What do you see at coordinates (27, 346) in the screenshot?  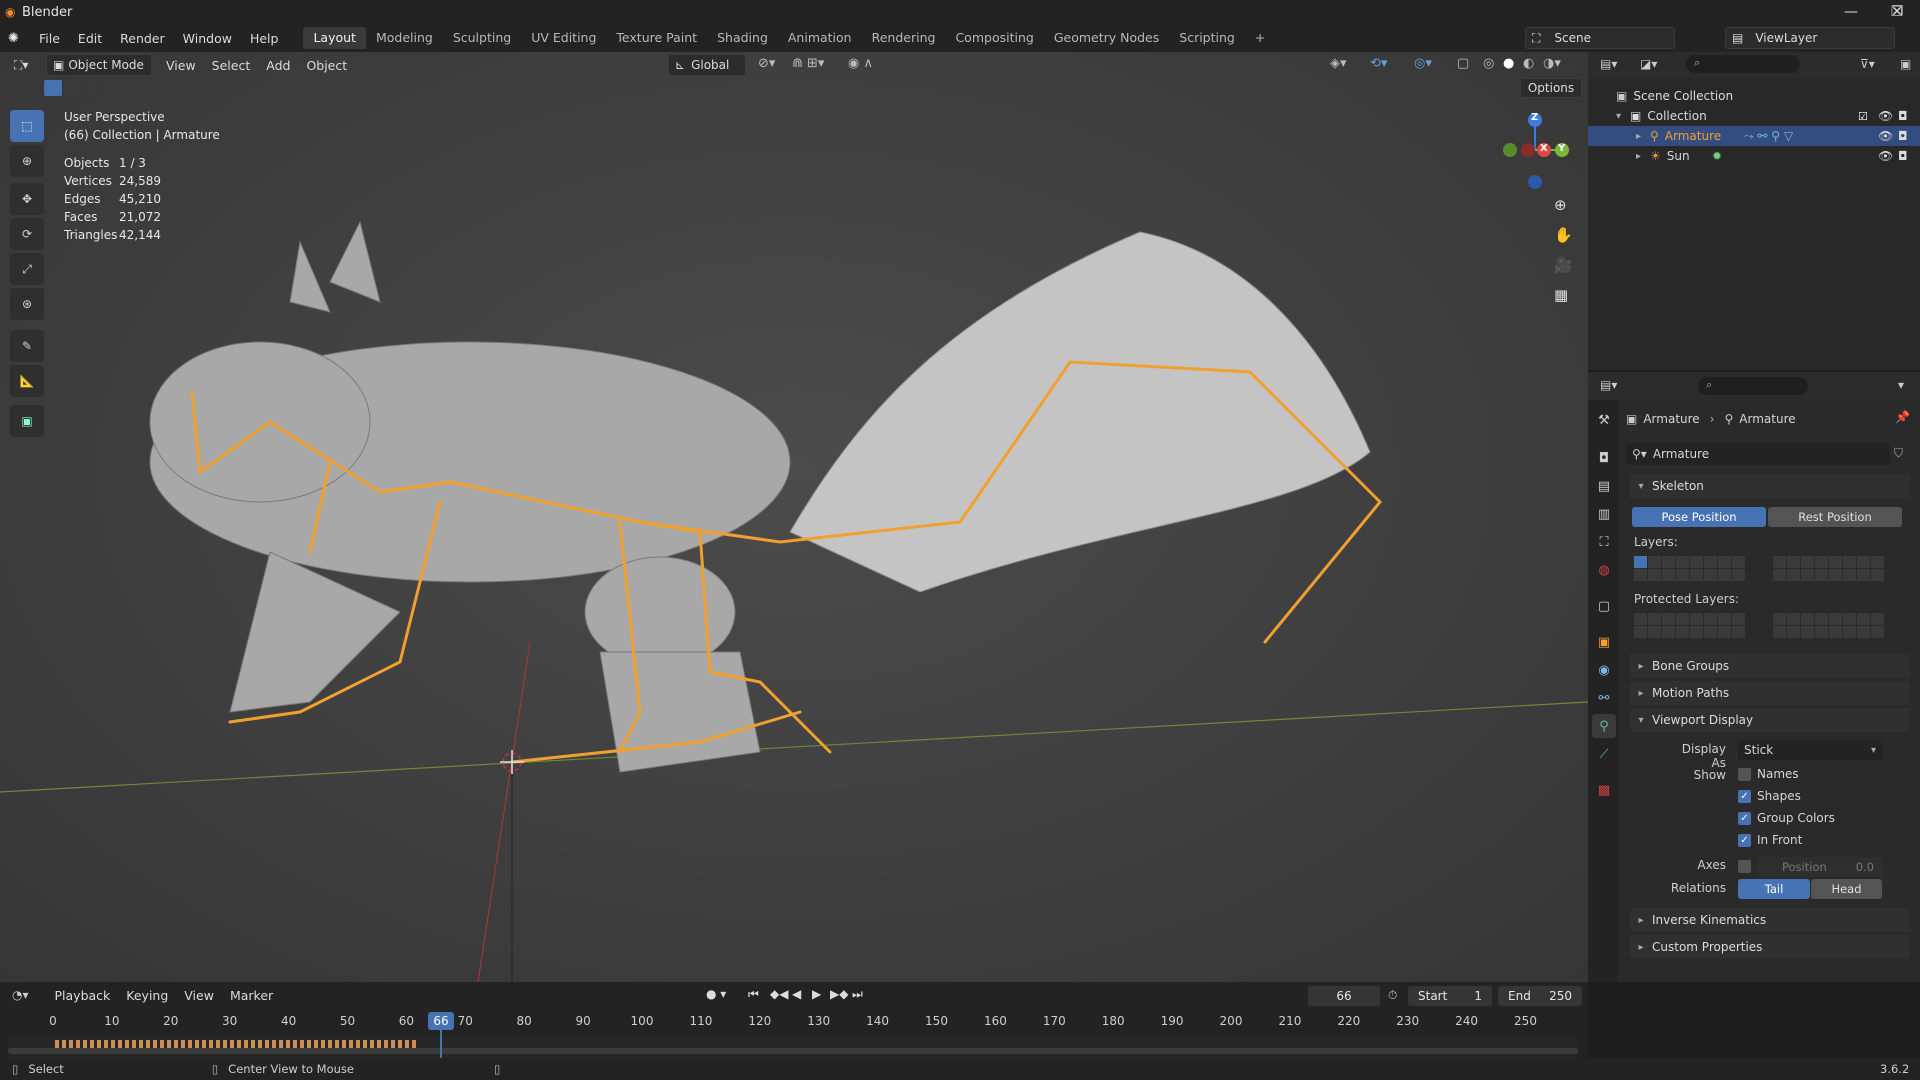 I see `annotate-tool: ✎` at bounding box center [27, 346].